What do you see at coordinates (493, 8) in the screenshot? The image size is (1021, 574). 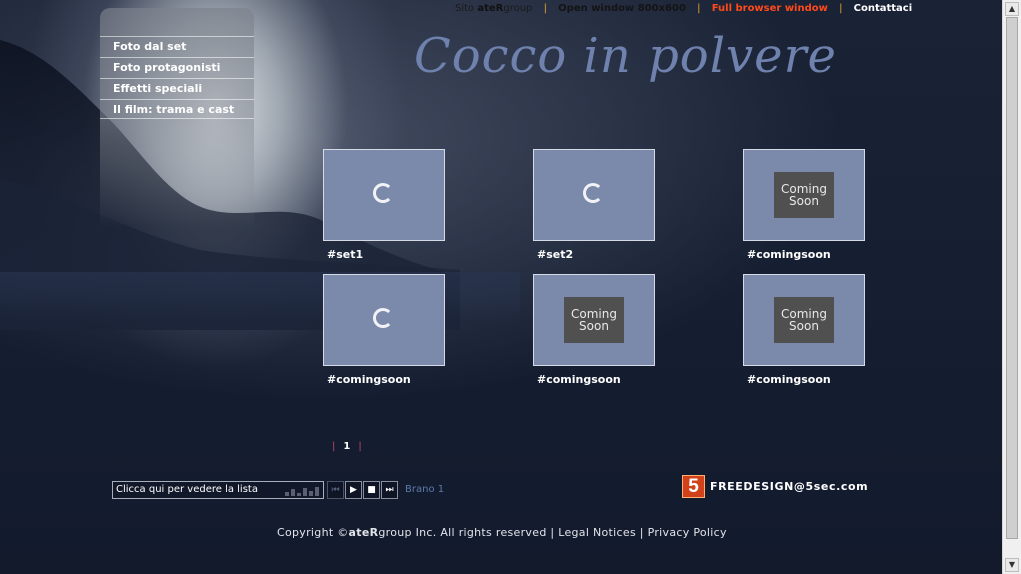 I see `site-link: Sito ateRgroup` at bounding box center [493, 8].